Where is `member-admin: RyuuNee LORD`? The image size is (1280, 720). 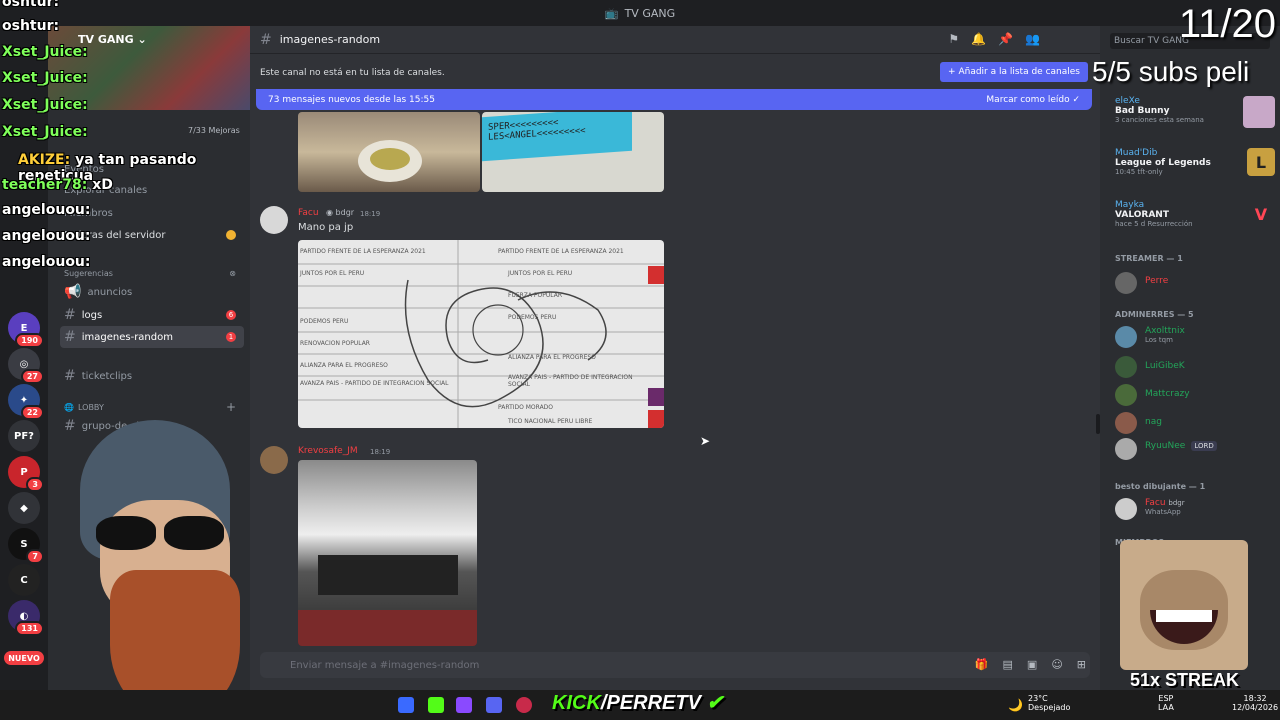
member-admin: RyuuNee LORD is located at coordinates (1195, 449).